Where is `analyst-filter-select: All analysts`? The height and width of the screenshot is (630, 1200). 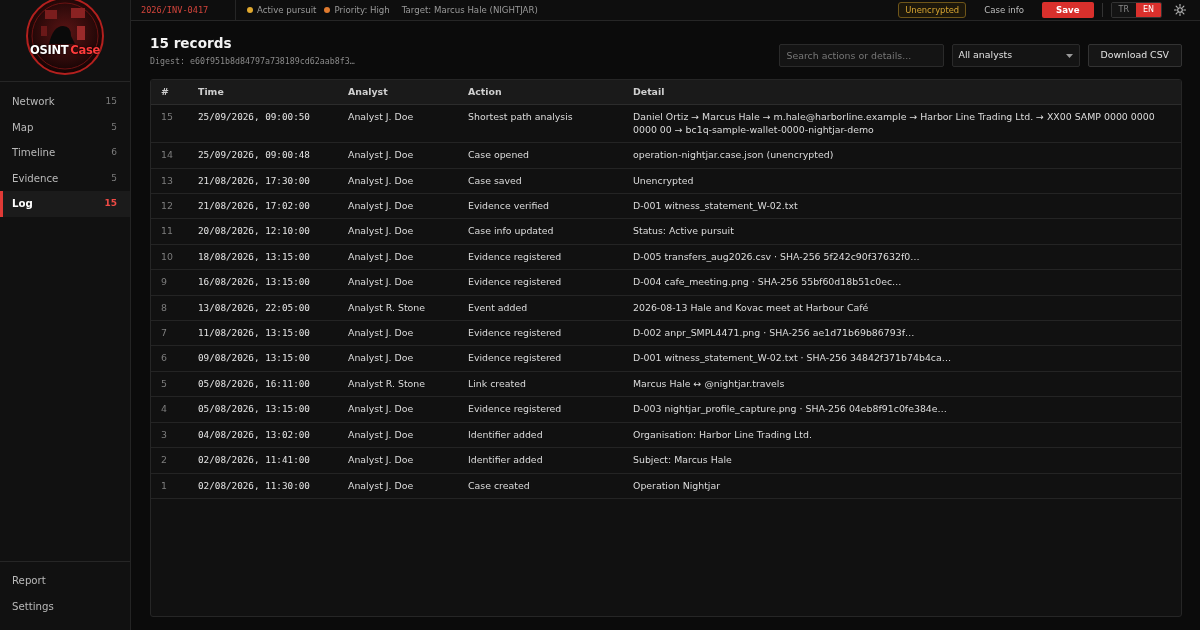 analyst-filter-select: All analysts is located at coordinates (1015, 55).